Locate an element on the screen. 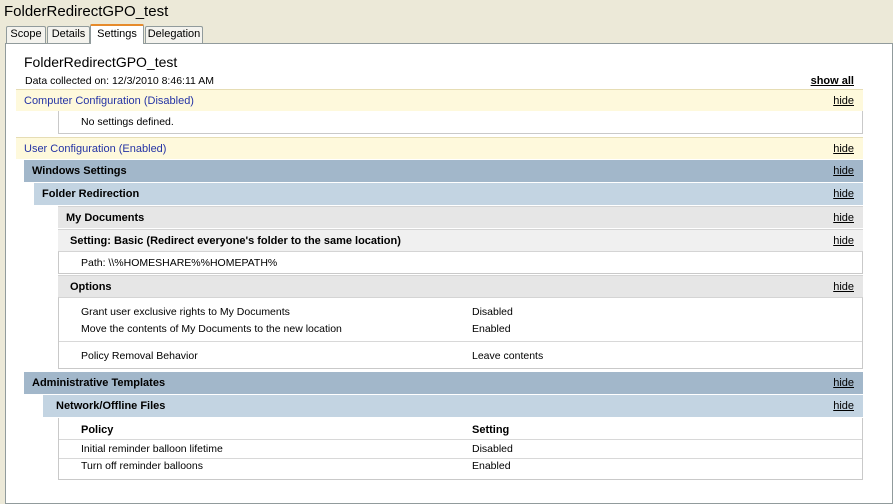 Image resolution: width=893 pixels, height=504 pixels. policy-value: Disabled is located at coordinates (492, 449).